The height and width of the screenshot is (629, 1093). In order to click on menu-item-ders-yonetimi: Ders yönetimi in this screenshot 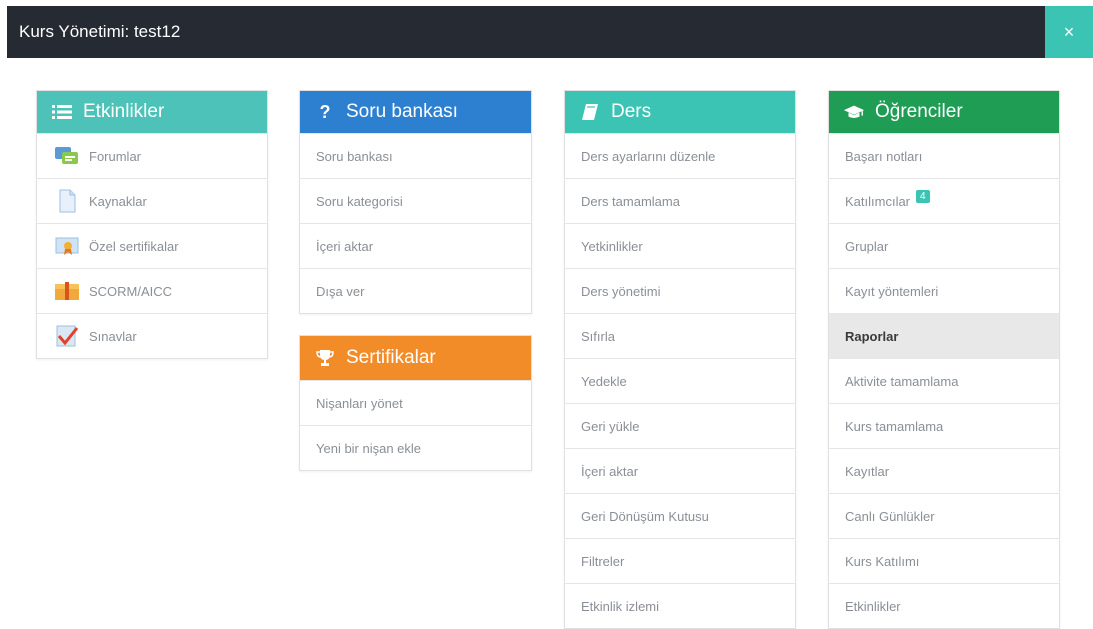, I will do `click(680, 290)`.